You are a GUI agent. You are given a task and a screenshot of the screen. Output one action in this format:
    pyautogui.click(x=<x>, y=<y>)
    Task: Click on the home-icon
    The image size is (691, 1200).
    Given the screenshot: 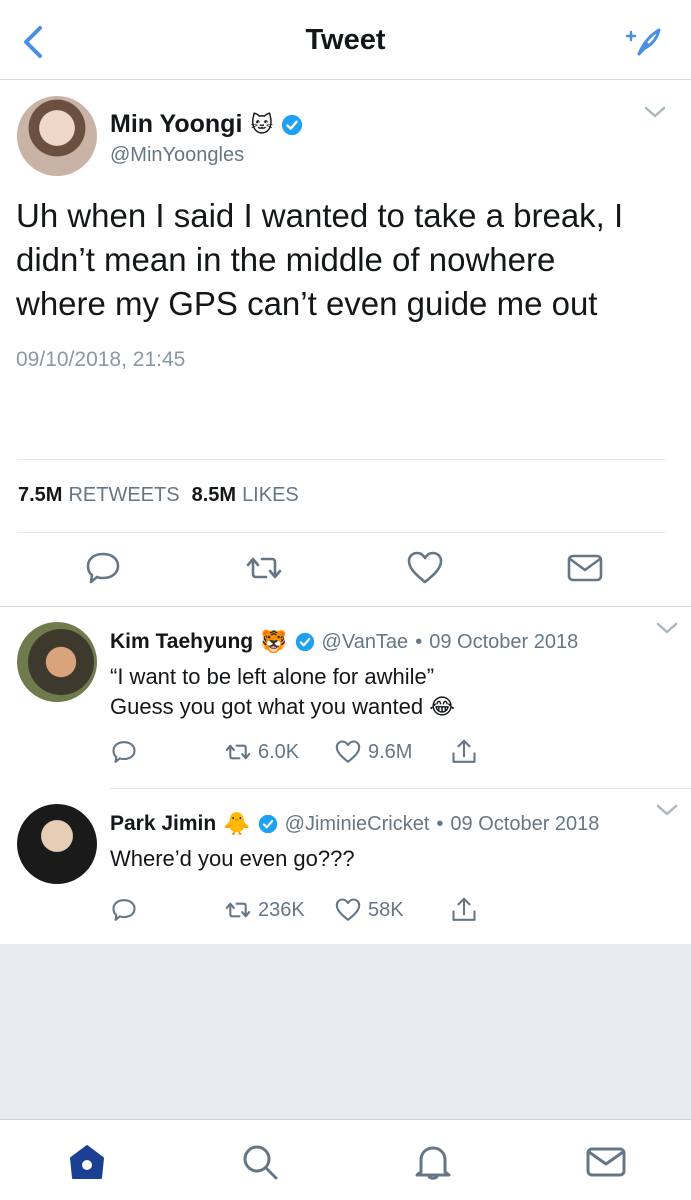 What is the action you would take?
    pyautogui.click(x=87, y=1162)
    